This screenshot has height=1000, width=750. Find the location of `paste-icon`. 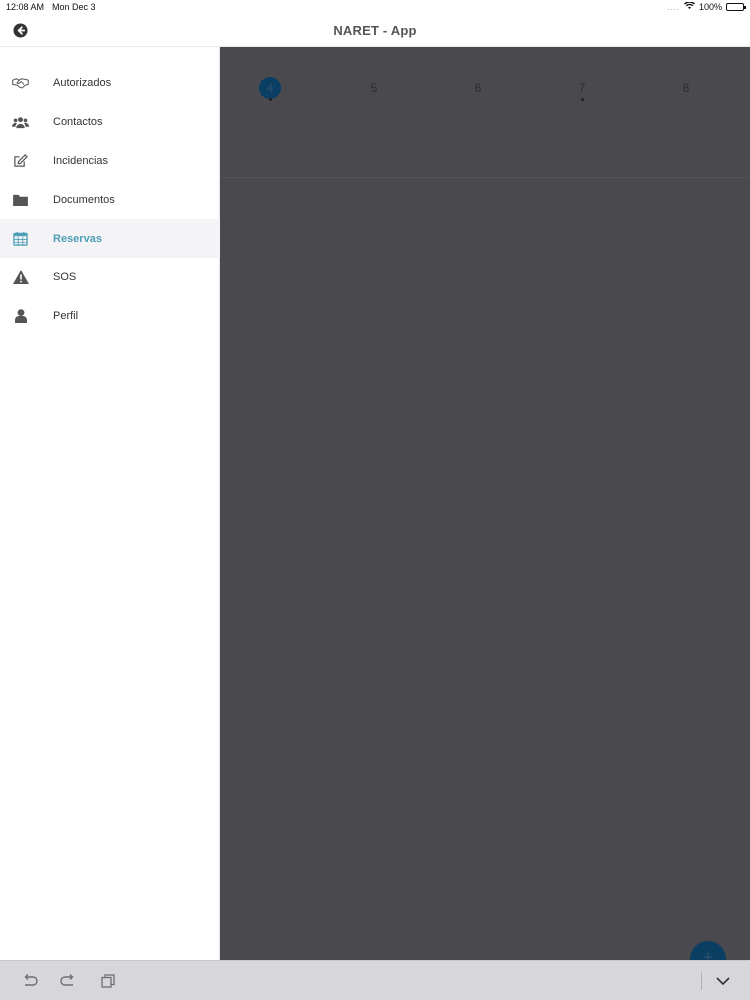

paste-icon is located at coordinates (108, 981).